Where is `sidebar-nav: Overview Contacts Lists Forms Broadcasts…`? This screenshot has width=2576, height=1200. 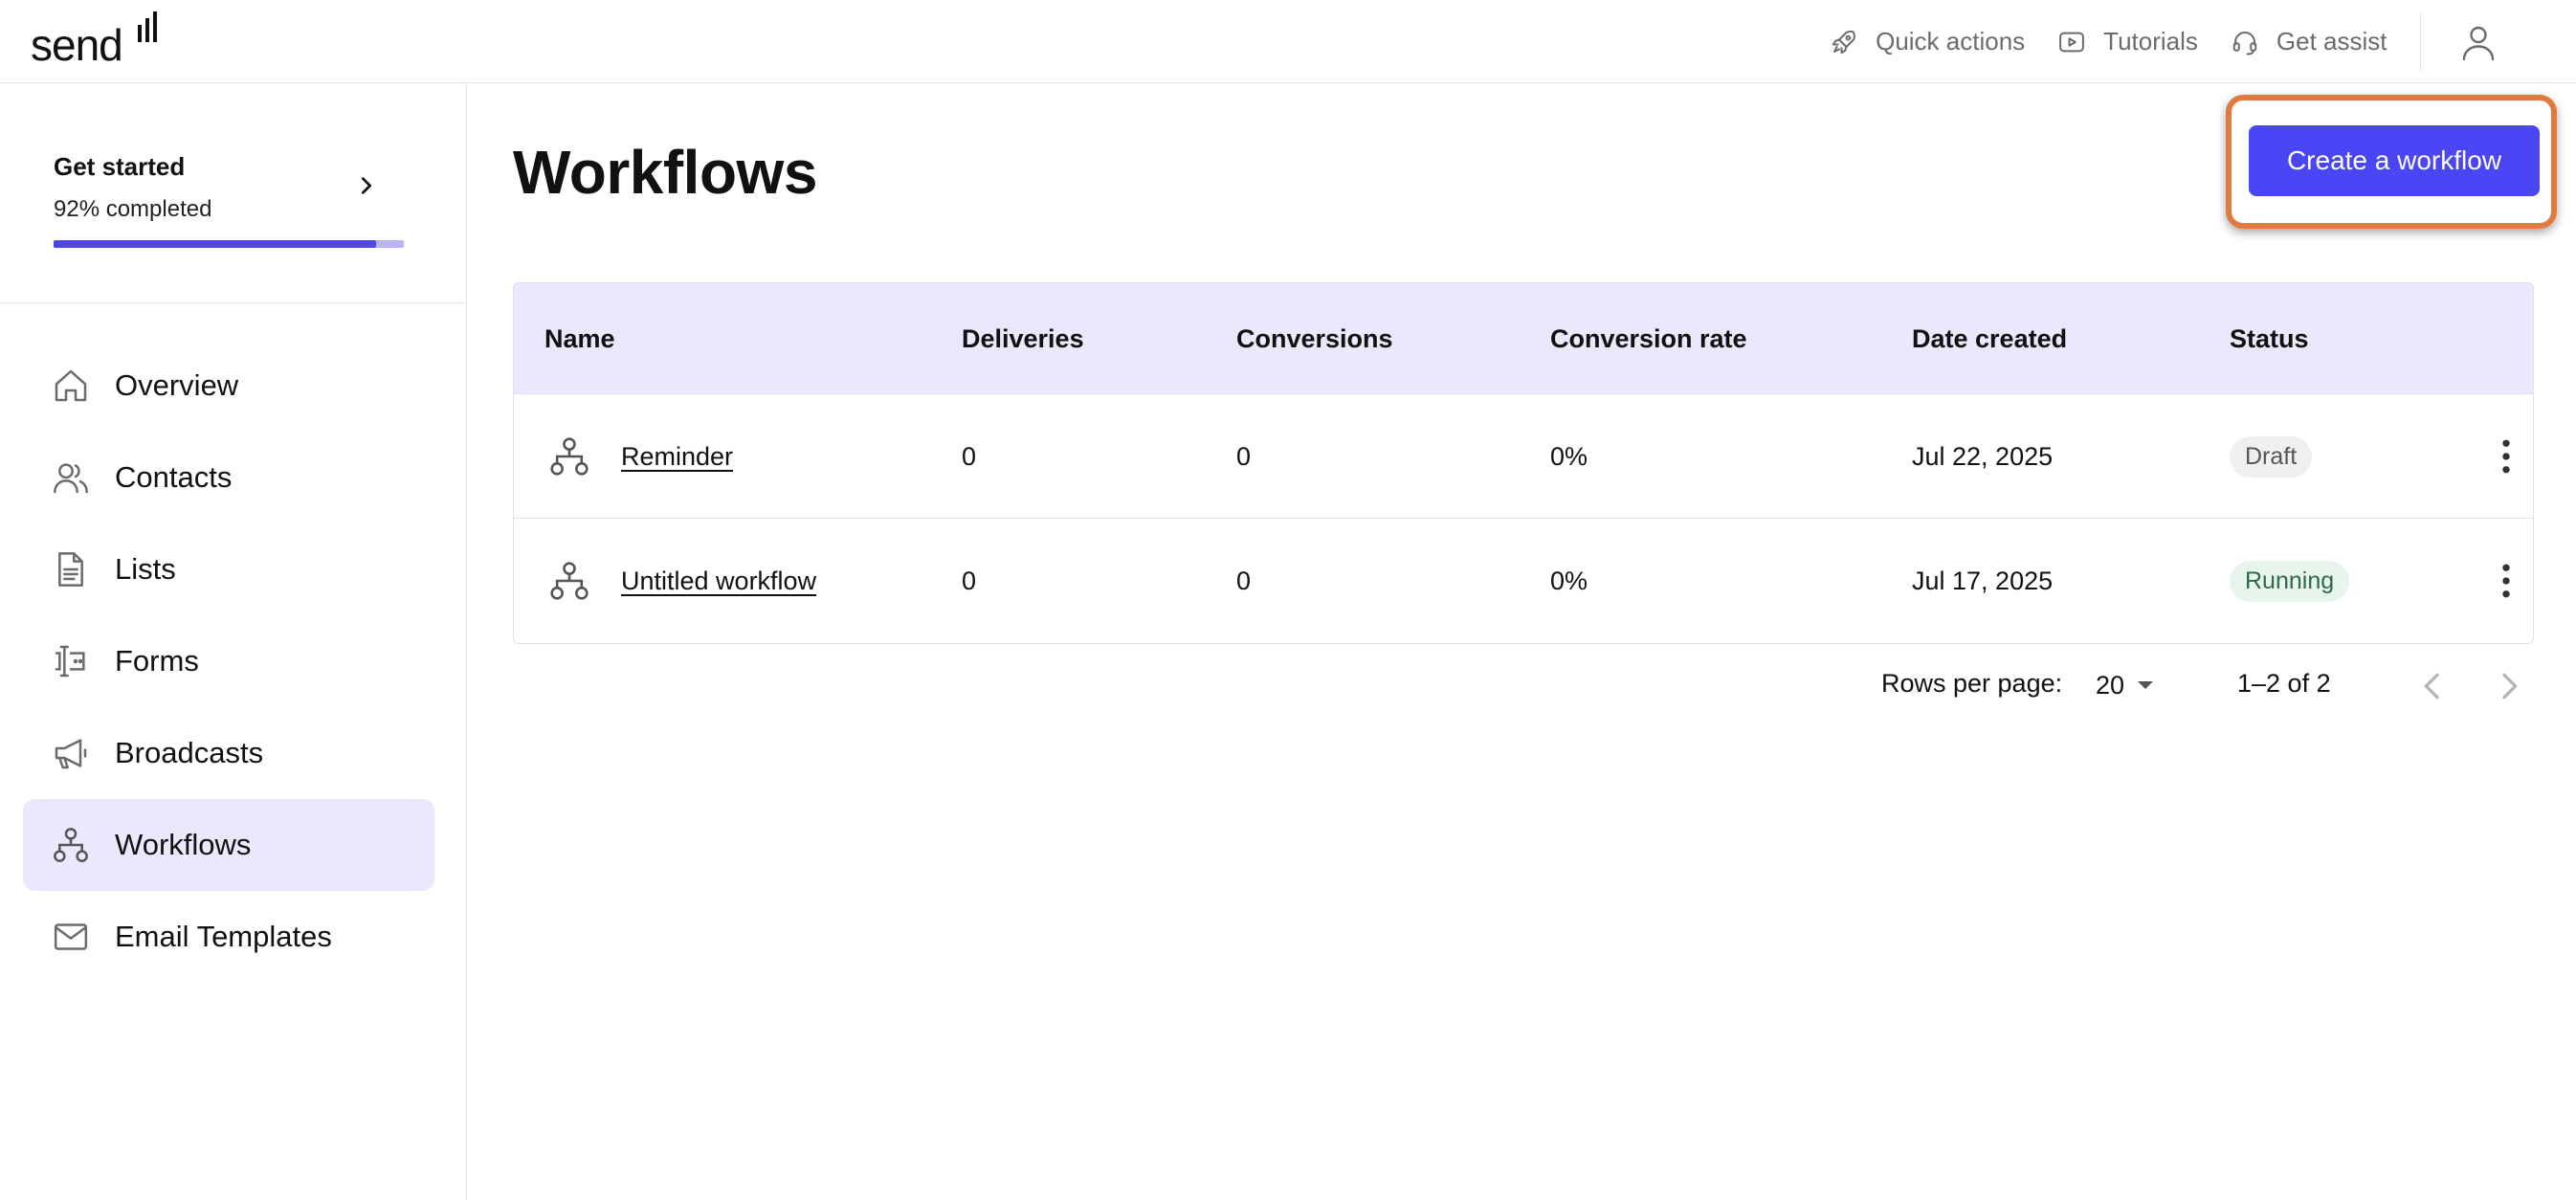 sidebar-nav: Overview Contacts Lists Forms Broadcasts… is located at coordinates (228, 661).